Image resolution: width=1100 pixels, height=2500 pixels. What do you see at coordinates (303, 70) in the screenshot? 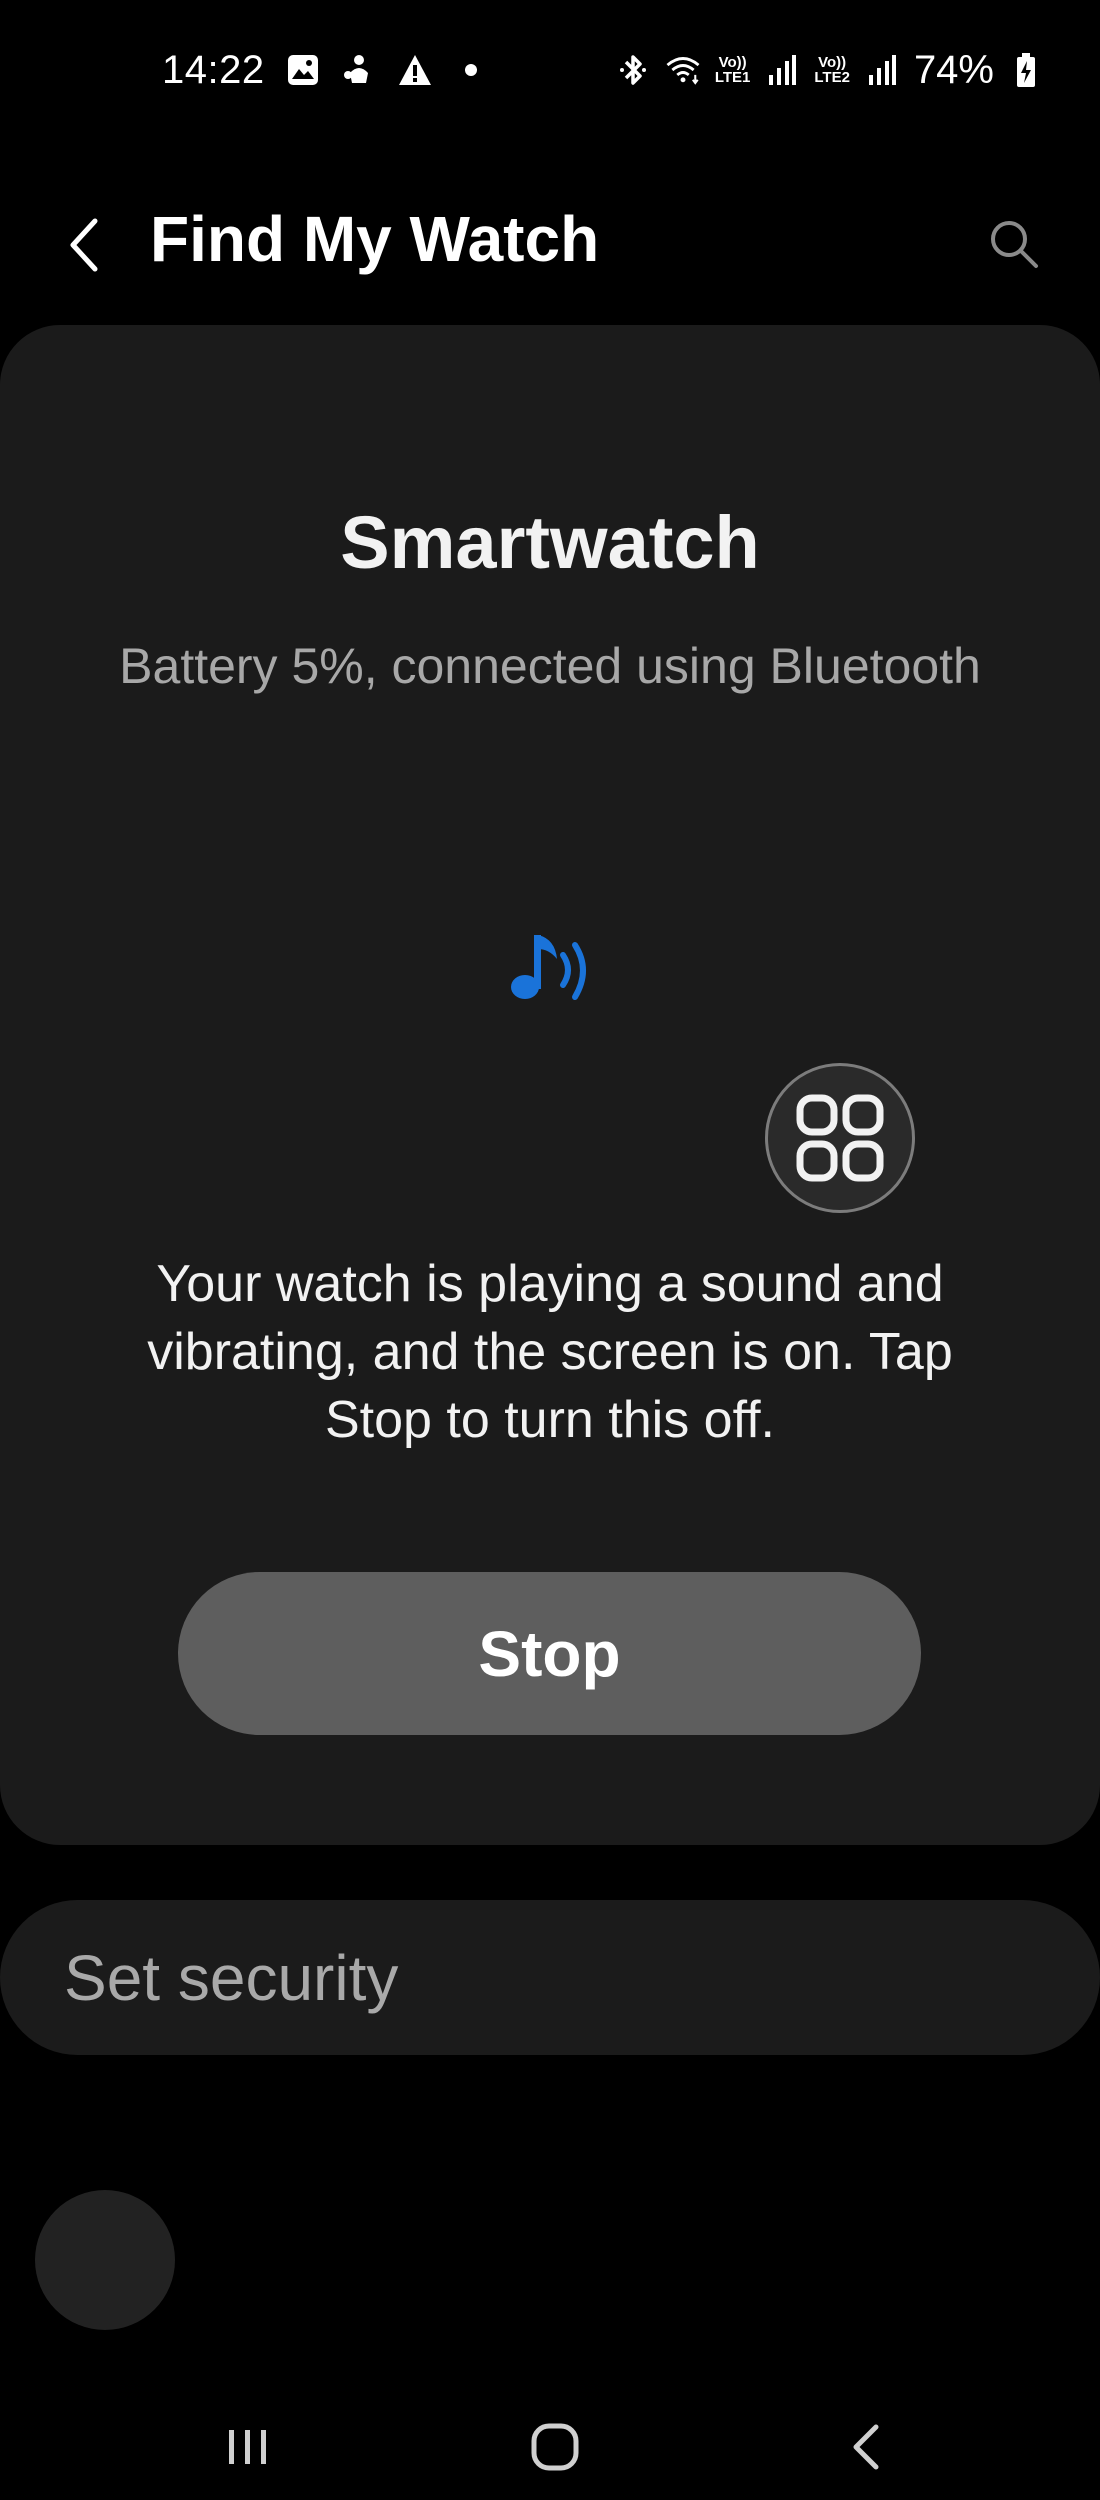
I see `image-icon` at bounding box center [303, 70].